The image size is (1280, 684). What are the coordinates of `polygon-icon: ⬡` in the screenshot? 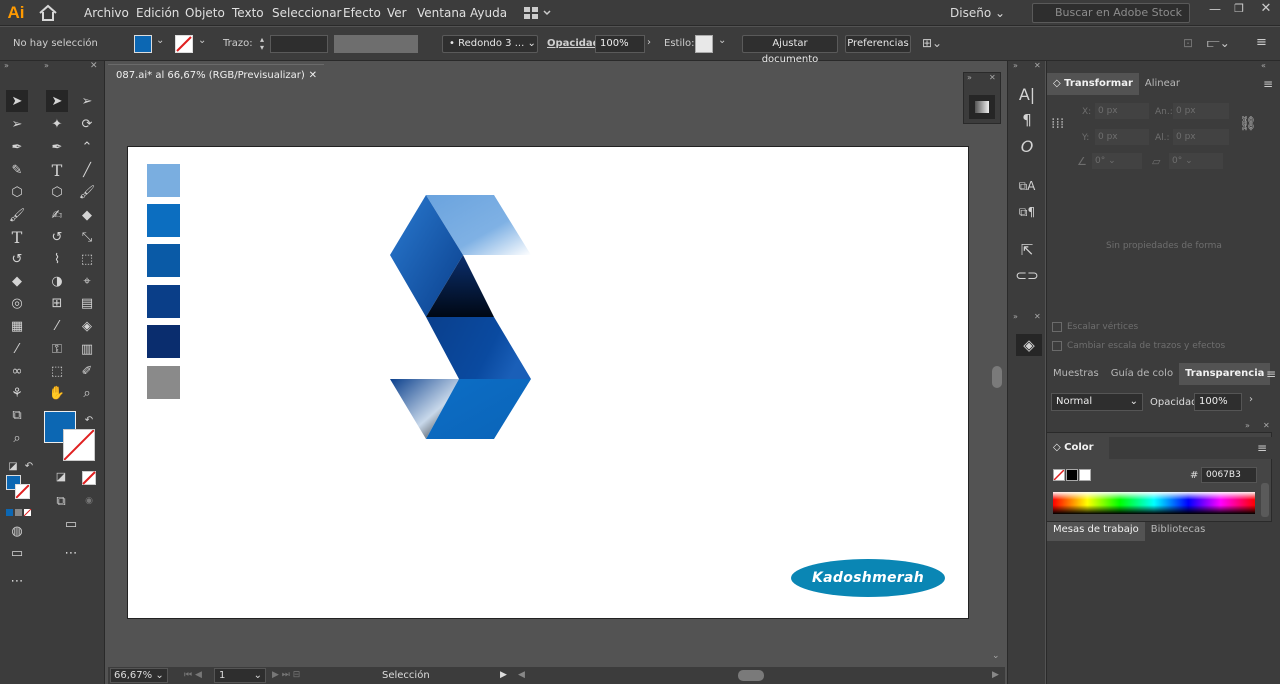 It's located at (17, 192).